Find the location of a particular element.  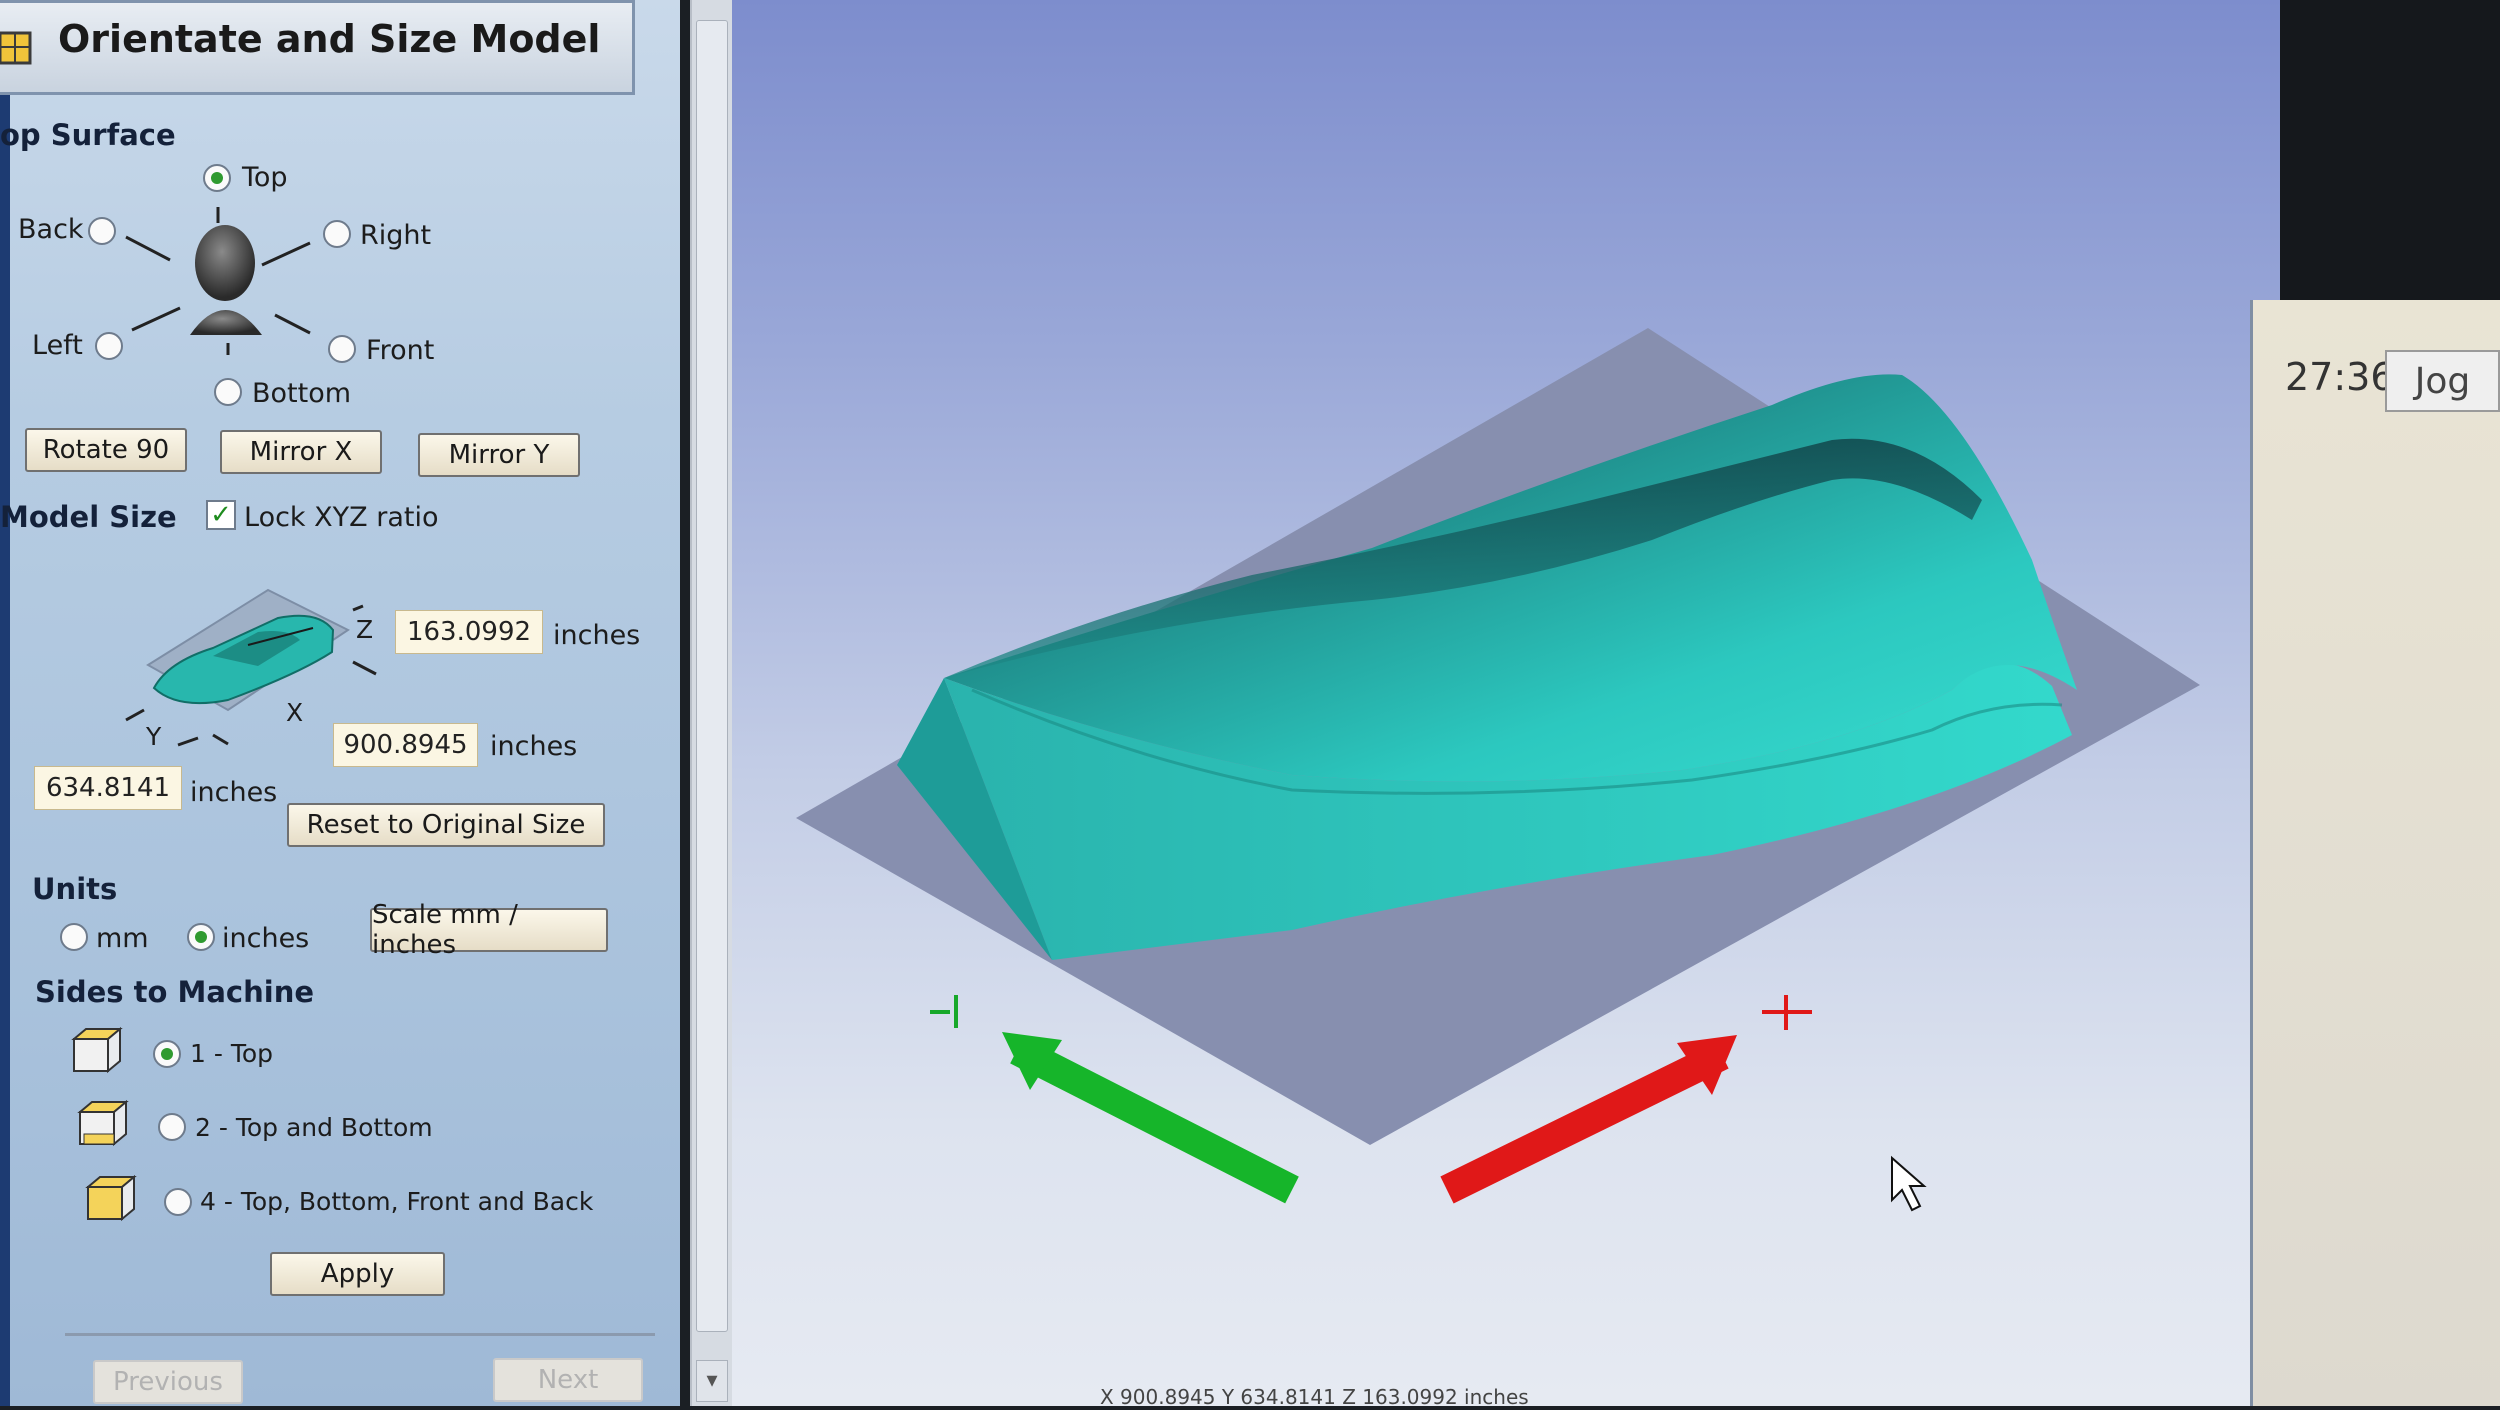

surface-top-label: Top is located at coordinates (265, 177).